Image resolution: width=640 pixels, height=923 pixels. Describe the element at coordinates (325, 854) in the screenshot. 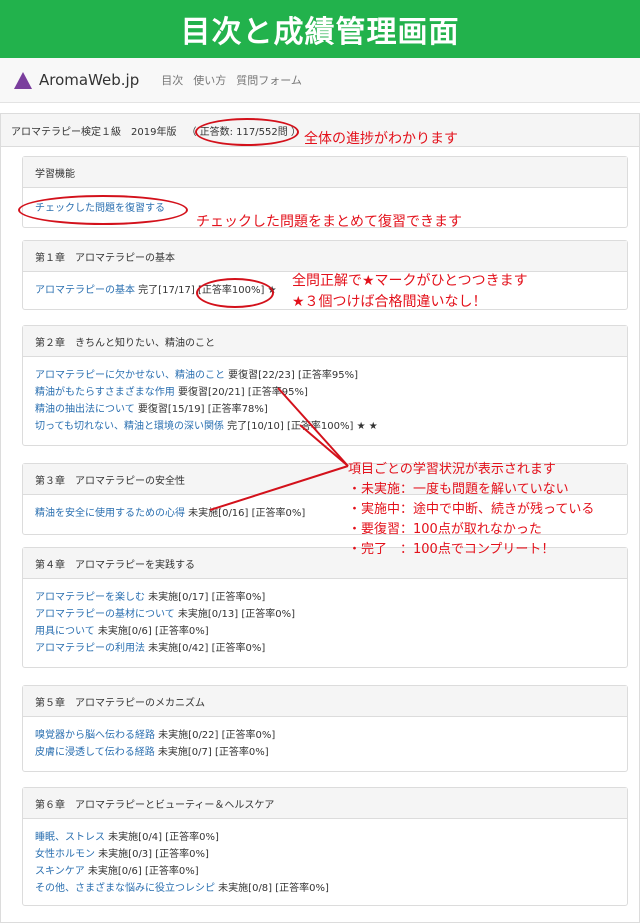

I see `list-item: 女性ホルモン 未実施[0/3] [正答率0%]` at that location.